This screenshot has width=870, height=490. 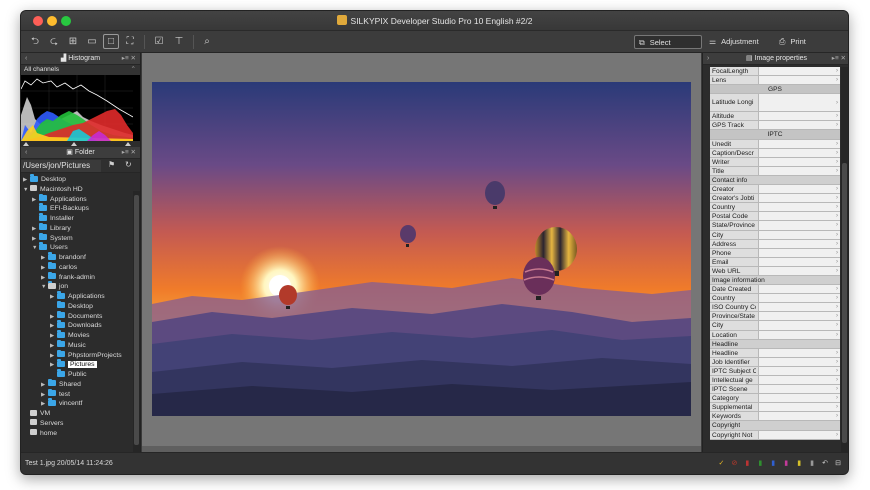 I want to click on collapse-left-icon: ‹, so click(x=26, y=59).